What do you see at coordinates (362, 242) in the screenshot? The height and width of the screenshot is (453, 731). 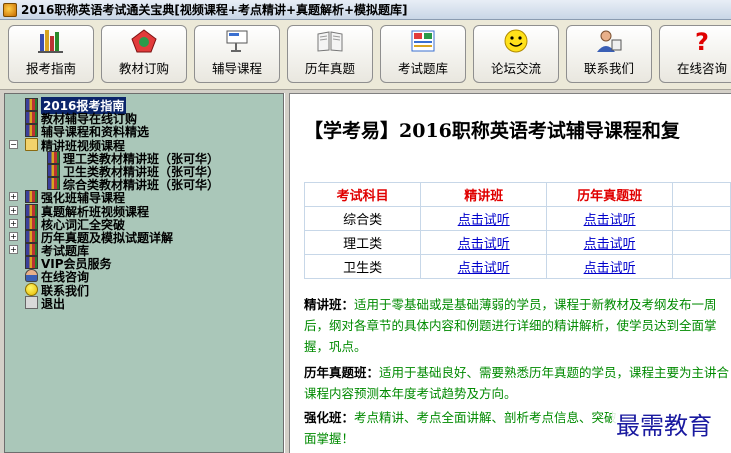 I see `subject-cell: 理工类` at bounding box center [362, 242].